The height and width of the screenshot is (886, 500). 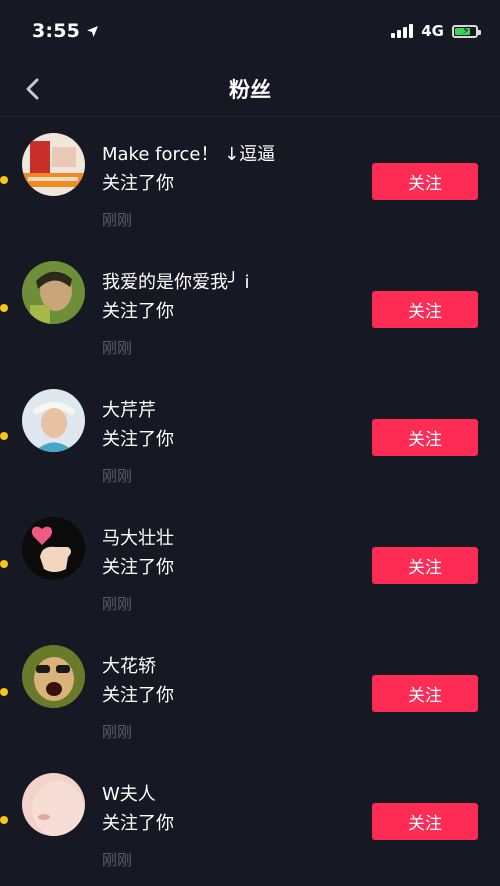 What do you see at coordinates (250, 694) in the screenshot?
I see `follower-row: 大花轿 关注了你 刚刚 关注` at bounding box center [250, 694].